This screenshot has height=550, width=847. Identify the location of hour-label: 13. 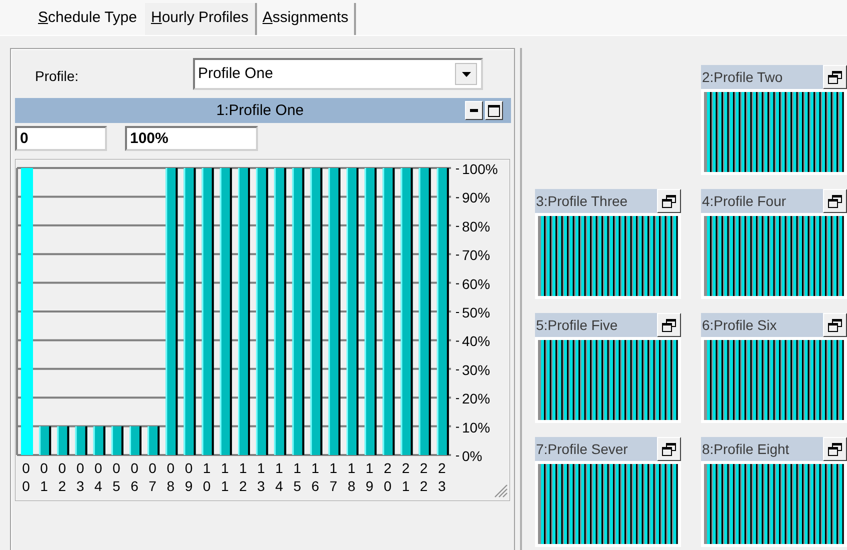
(261, 477).